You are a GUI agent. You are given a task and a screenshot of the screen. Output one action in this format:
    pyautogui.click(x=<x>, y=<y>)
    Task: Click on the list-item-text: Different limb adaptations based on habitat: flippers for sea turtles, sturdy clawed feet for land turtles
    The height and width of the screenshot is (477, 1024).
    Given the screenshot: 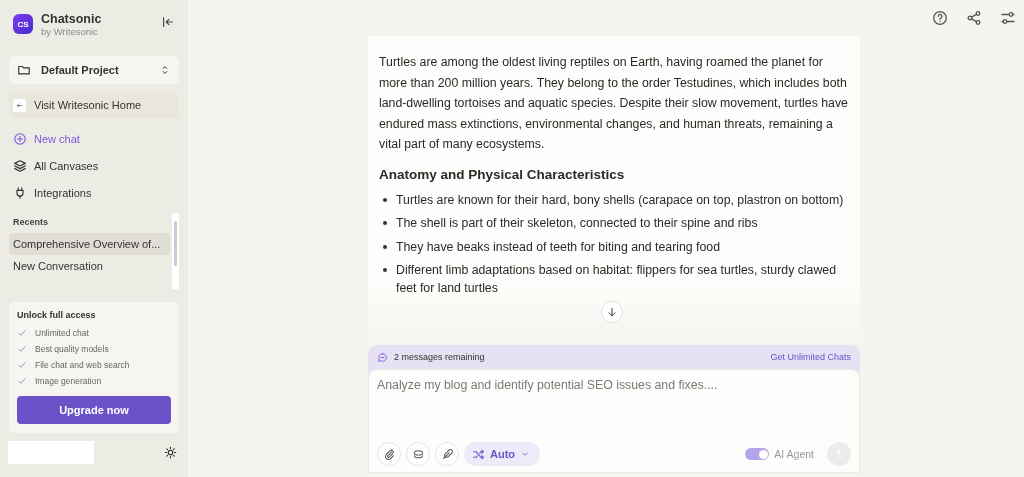 What is the action you would take?
    pyautogui.click(x=616, y=280)
    